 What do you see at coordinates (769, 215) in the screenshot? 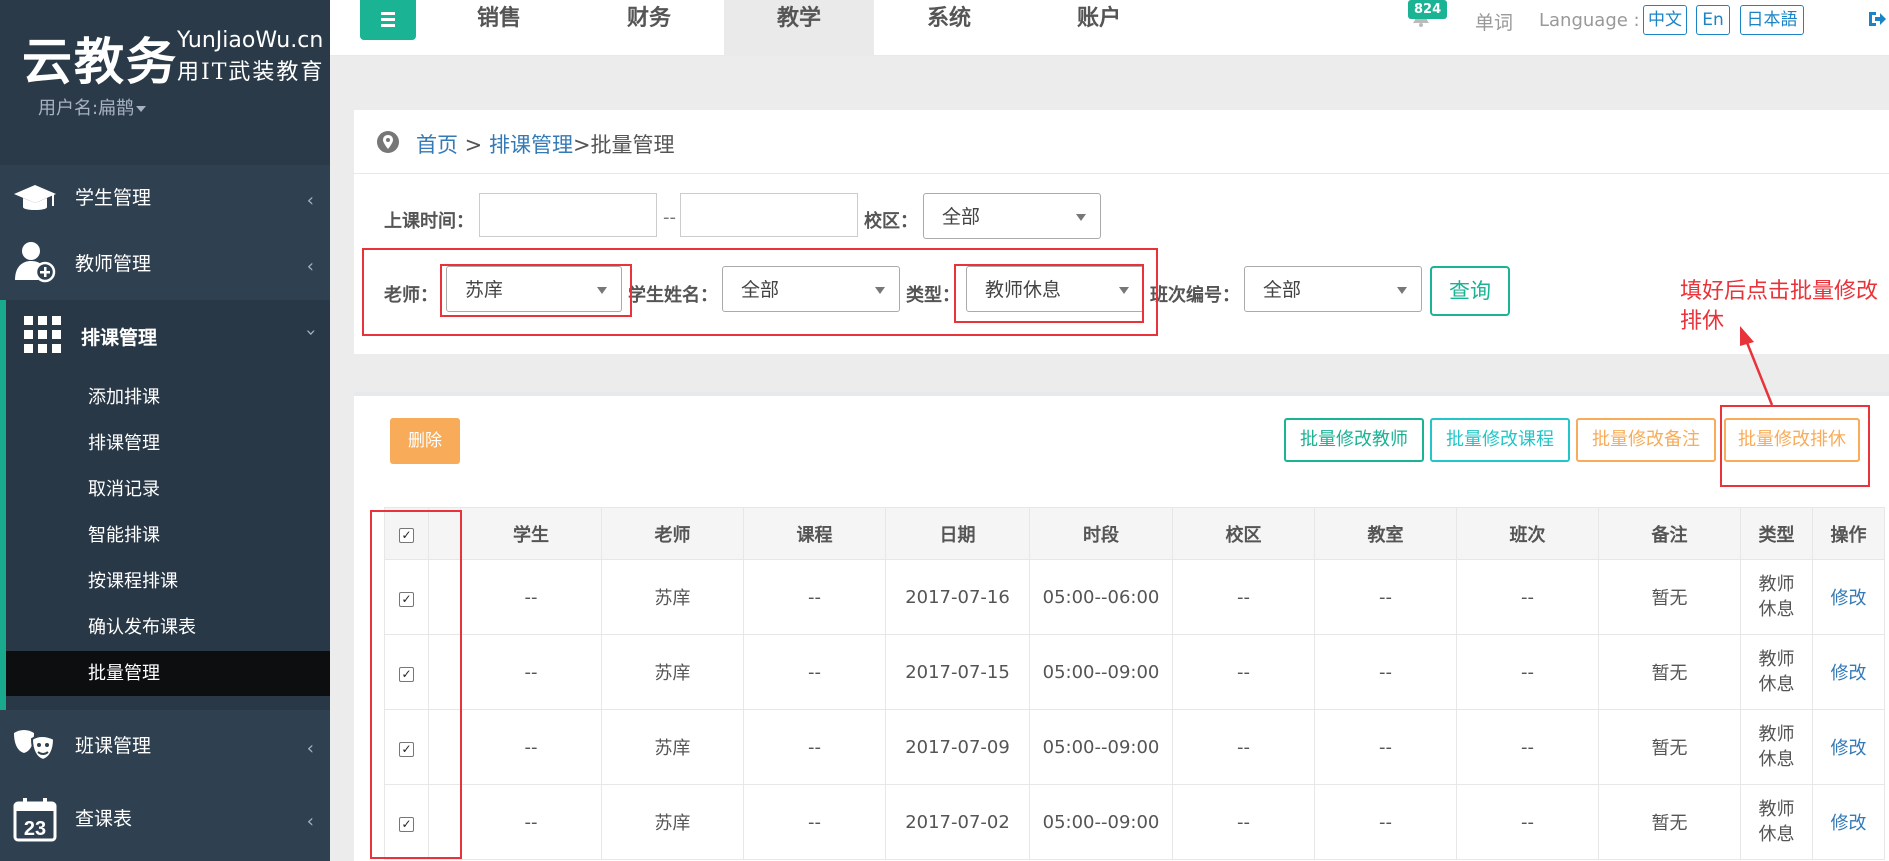
I see `end-date-input` at bounding box center [769, 215].